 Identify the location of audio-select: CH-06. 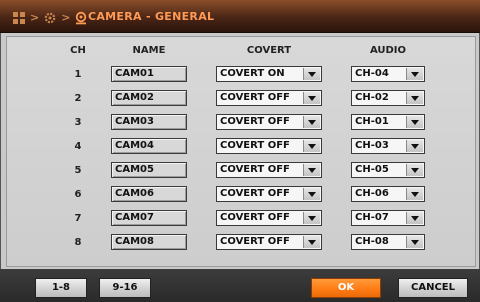
(388, 194).